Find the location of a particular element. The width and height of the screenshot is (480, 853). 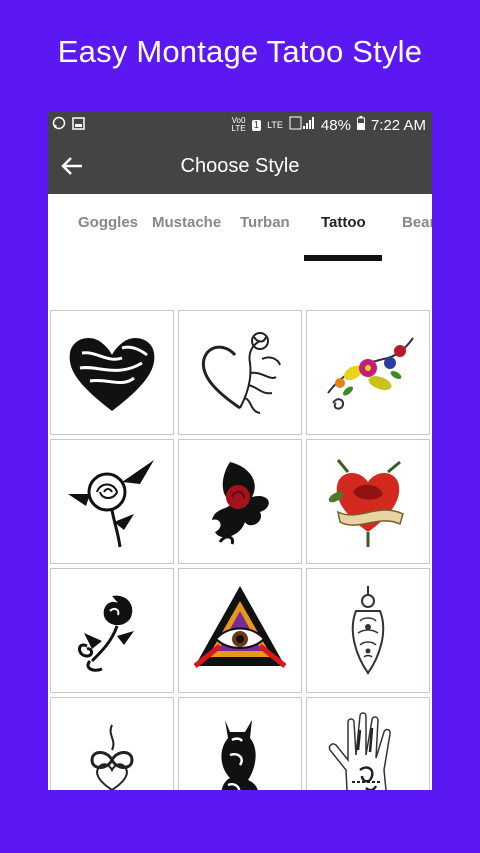

rose-heart-banner-icon is located at coordinates (366, 502).